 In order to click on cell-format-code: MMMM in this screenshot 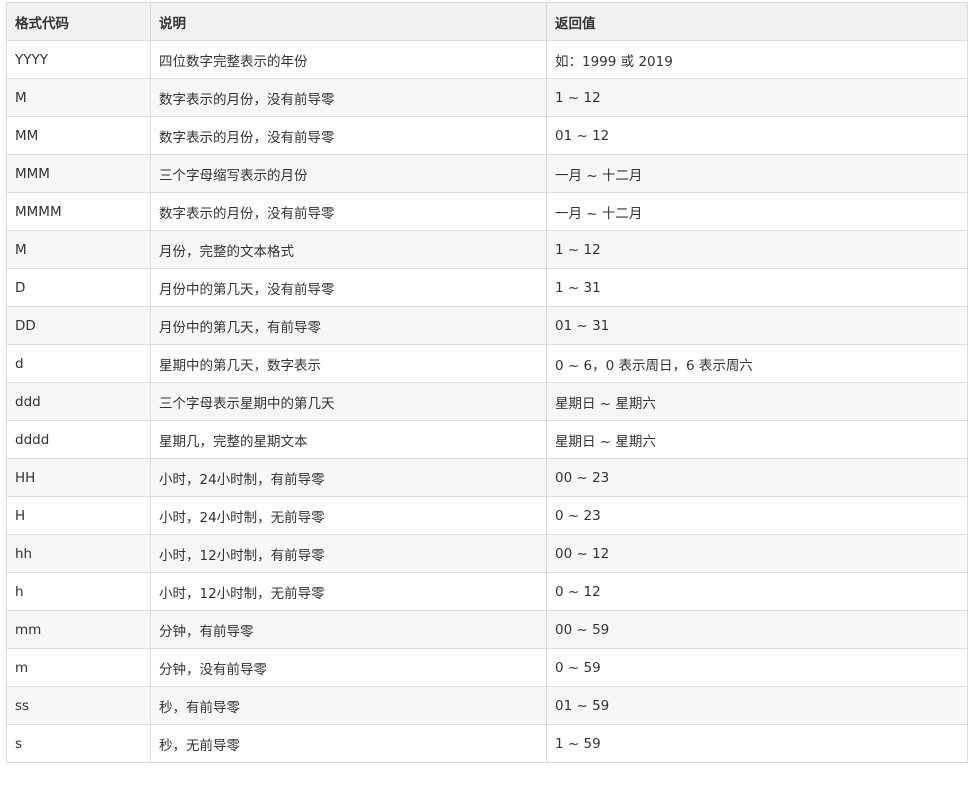, I will do `click(78, 211)`.